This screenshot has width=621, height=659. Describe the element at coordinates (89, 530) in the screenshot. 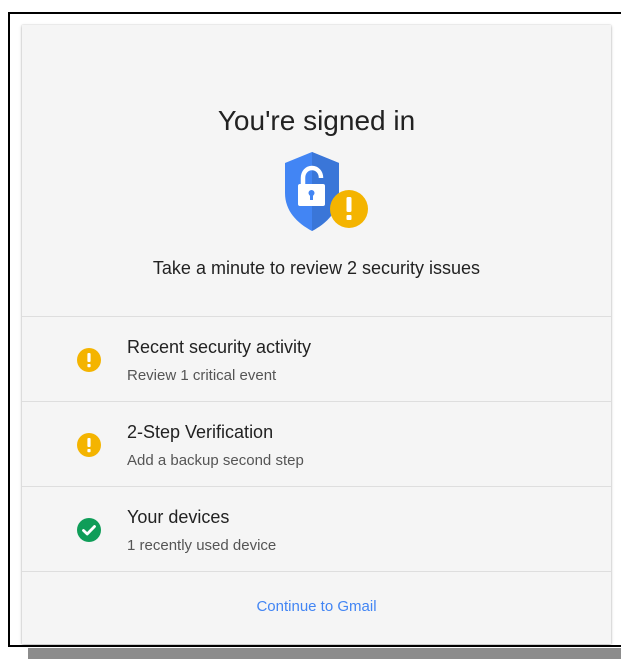

I see `check-icon` at that location.